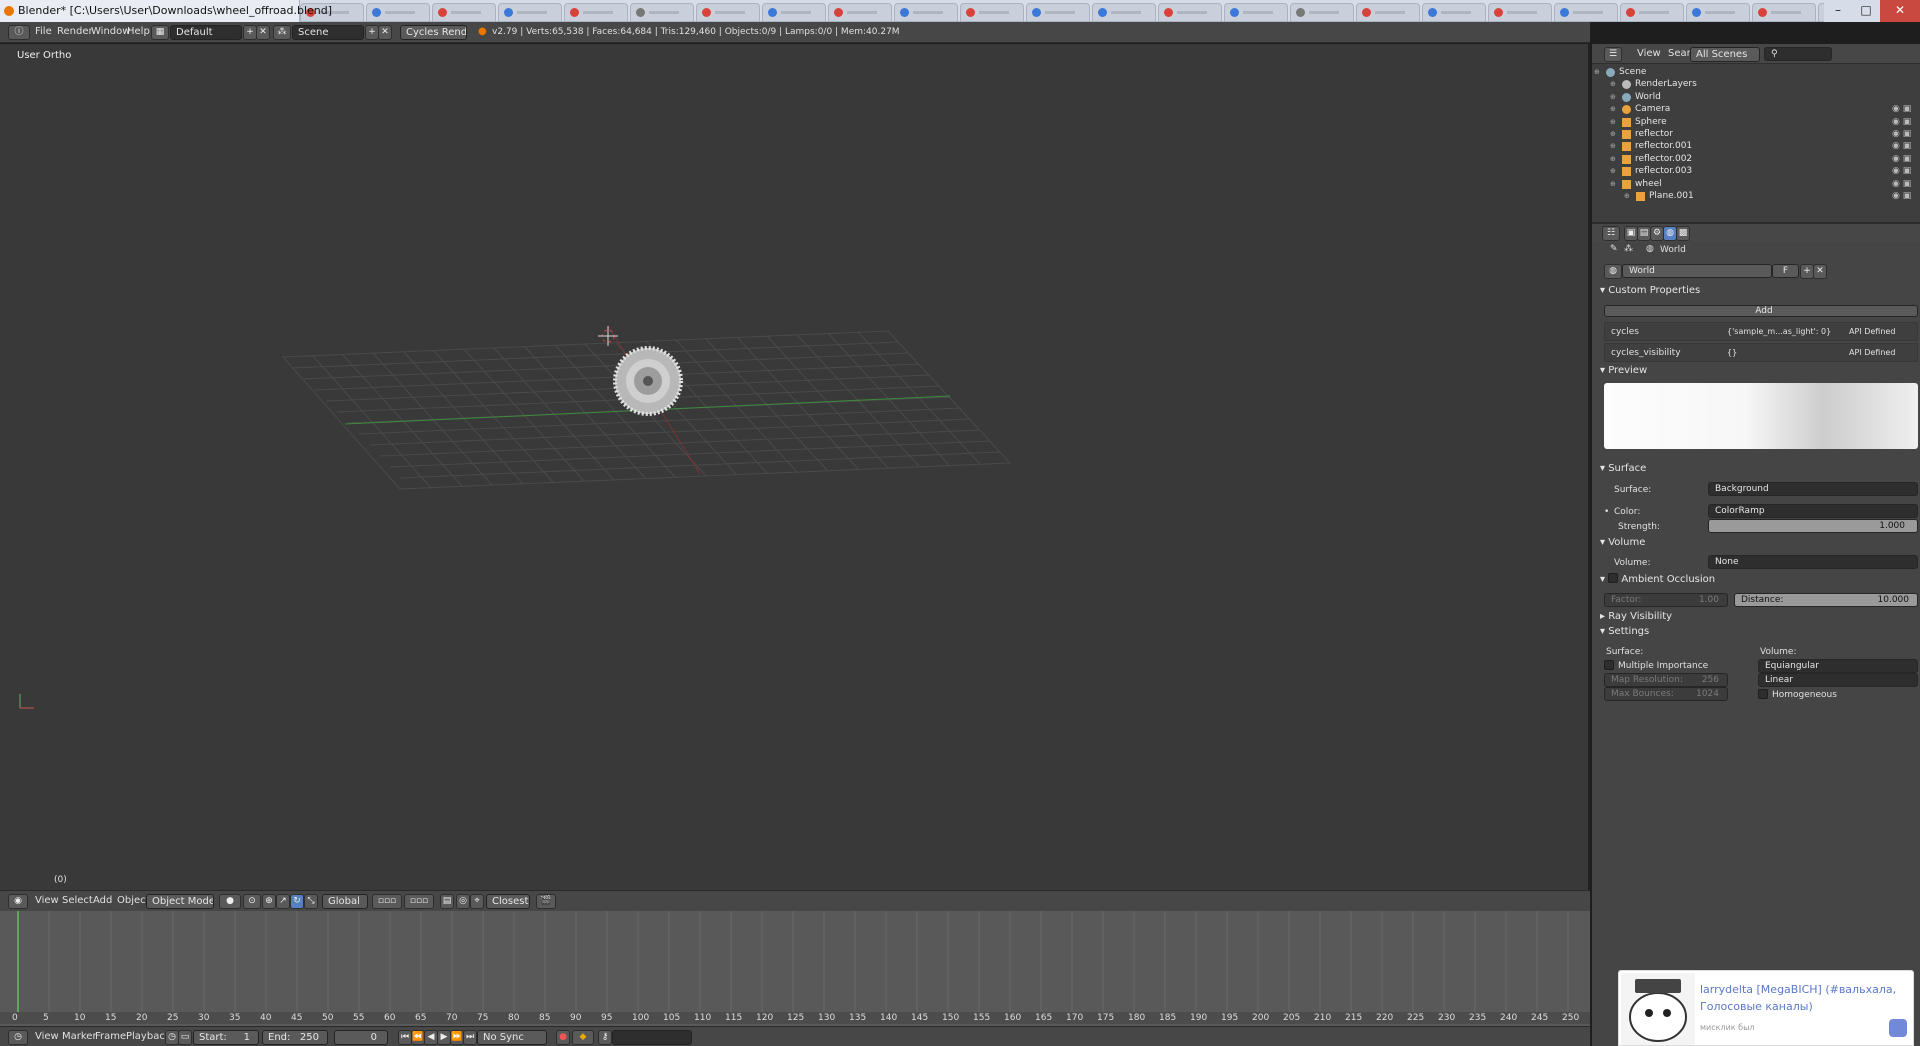 This screenshot has width=1920, height=1046. Describe the element at coordinates (110, 31) in the screenshot. I see `menu-window: Window` at that location.